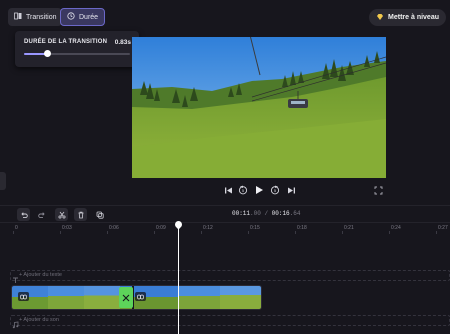  I want to click on upgrade-button: Mettre à niveau, so click(407, 17).